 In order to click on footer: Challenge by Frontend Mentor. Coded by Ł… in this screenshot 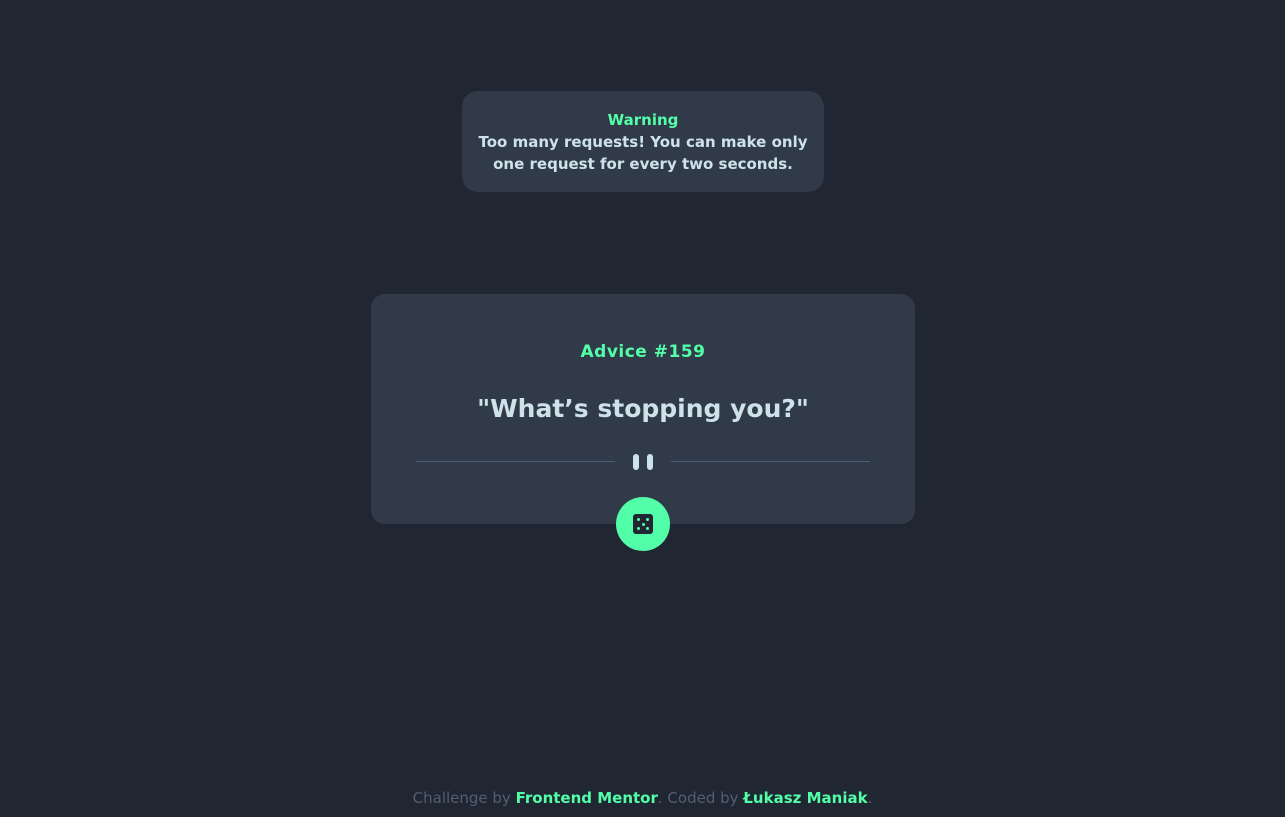, I will do `click(642, 798)`.